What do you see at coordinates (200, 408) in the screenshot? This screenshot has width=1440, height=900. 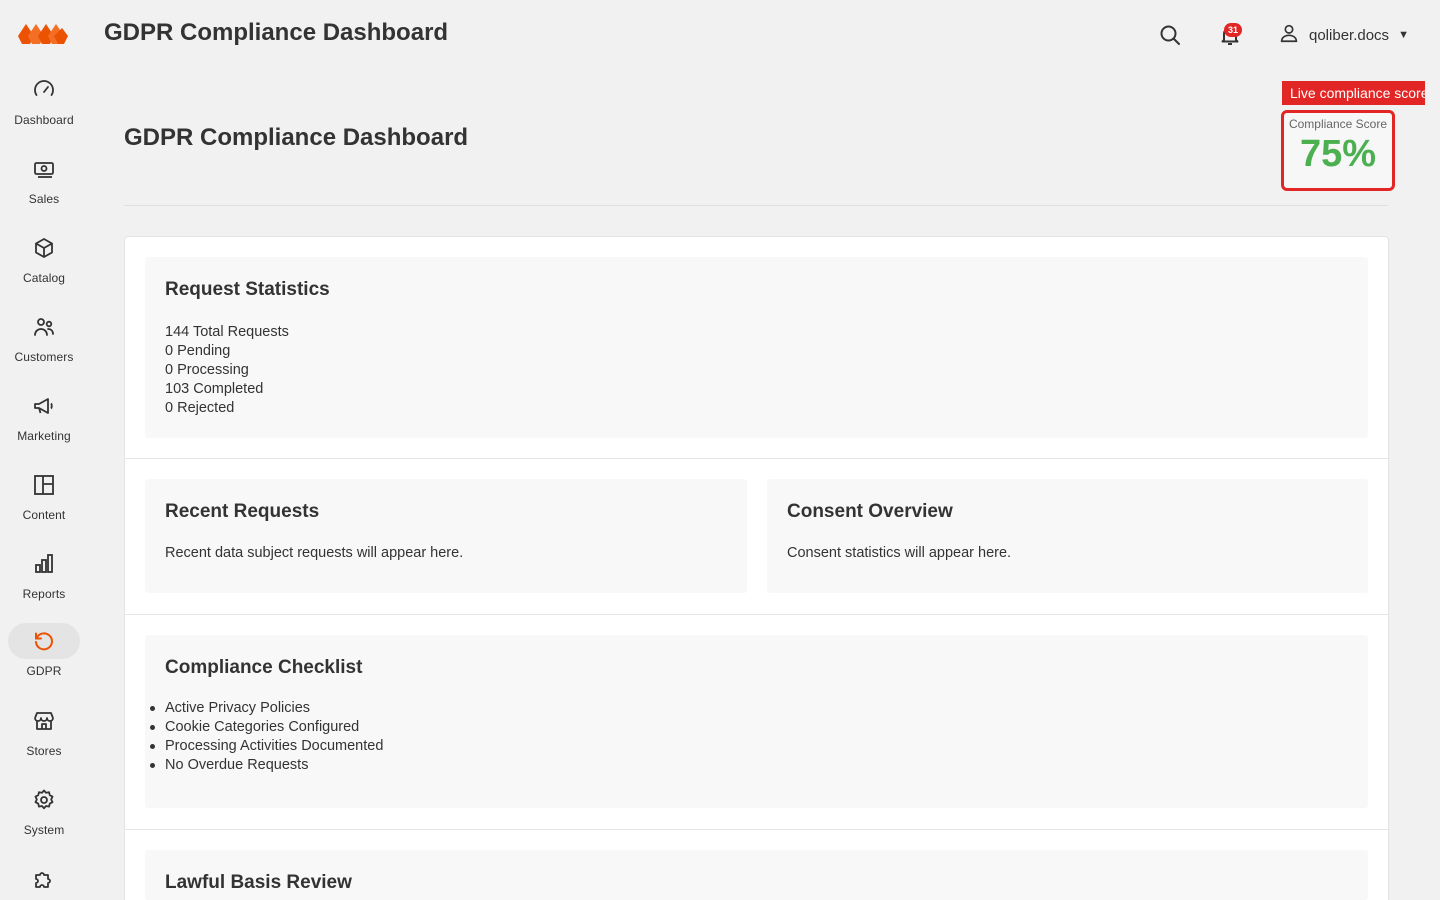 I see `stat-rejected: 0 Rejected` at bounding box center [200, 408].